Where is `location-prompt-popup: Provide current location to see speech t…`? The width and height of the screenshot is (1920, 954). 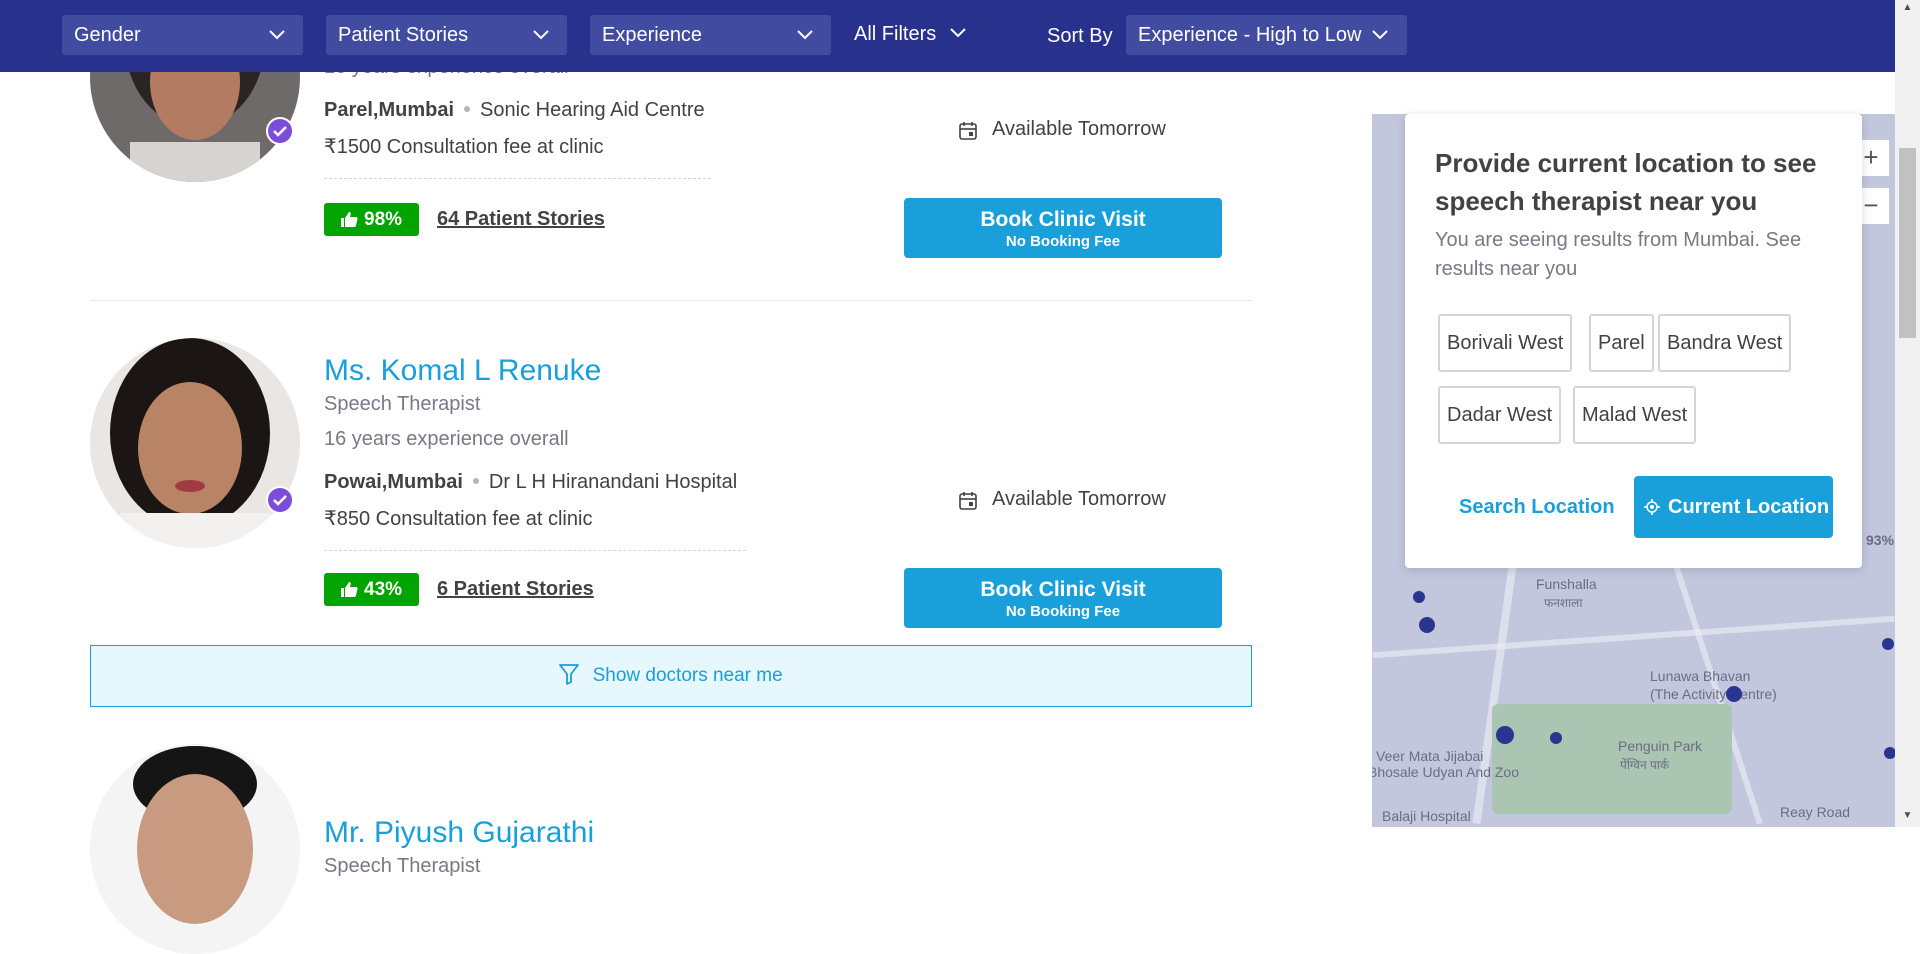
location-prompt-popup: Provide current location to see speech t… is located at coordinates (1633, 341).